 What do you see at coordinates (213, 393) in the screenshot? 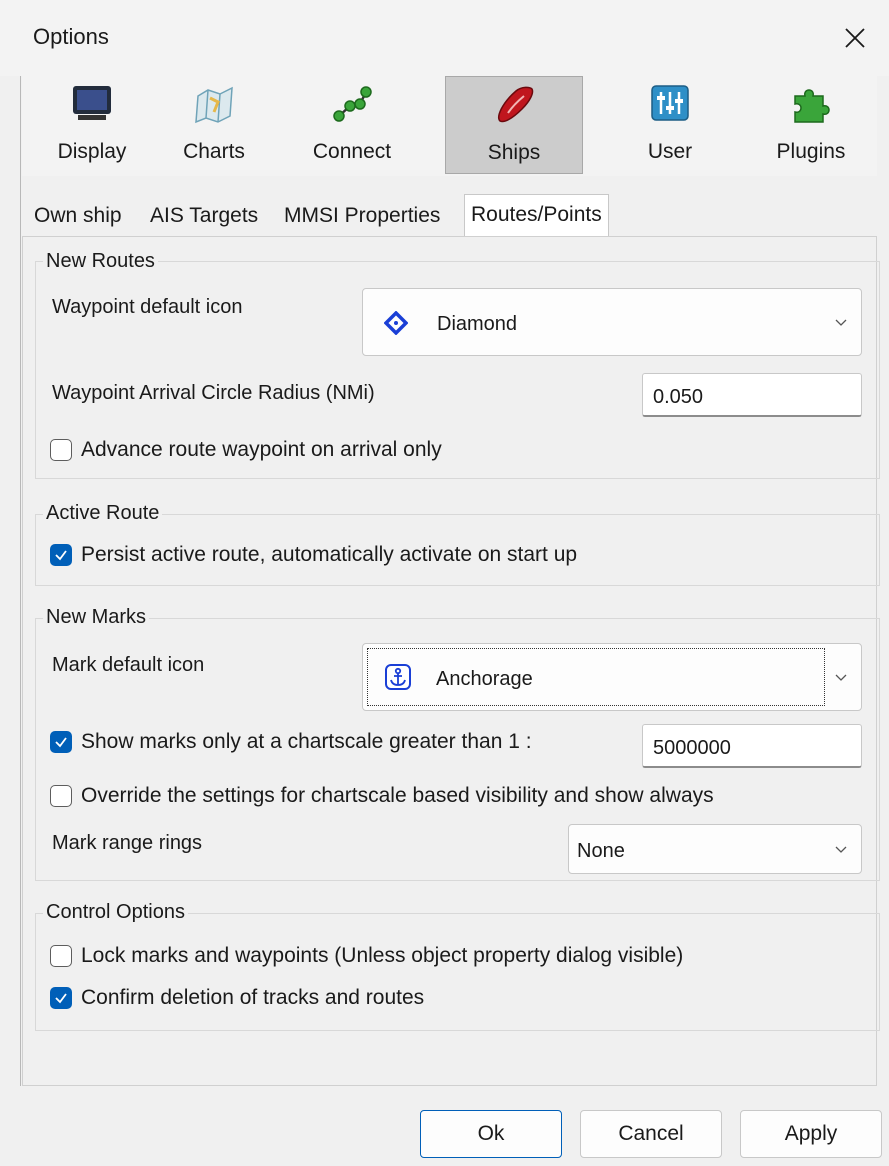
I see `arrival-radius-label: Waypoint Arrival Circle Radius (NMi)` at bounding box center [213, 393].